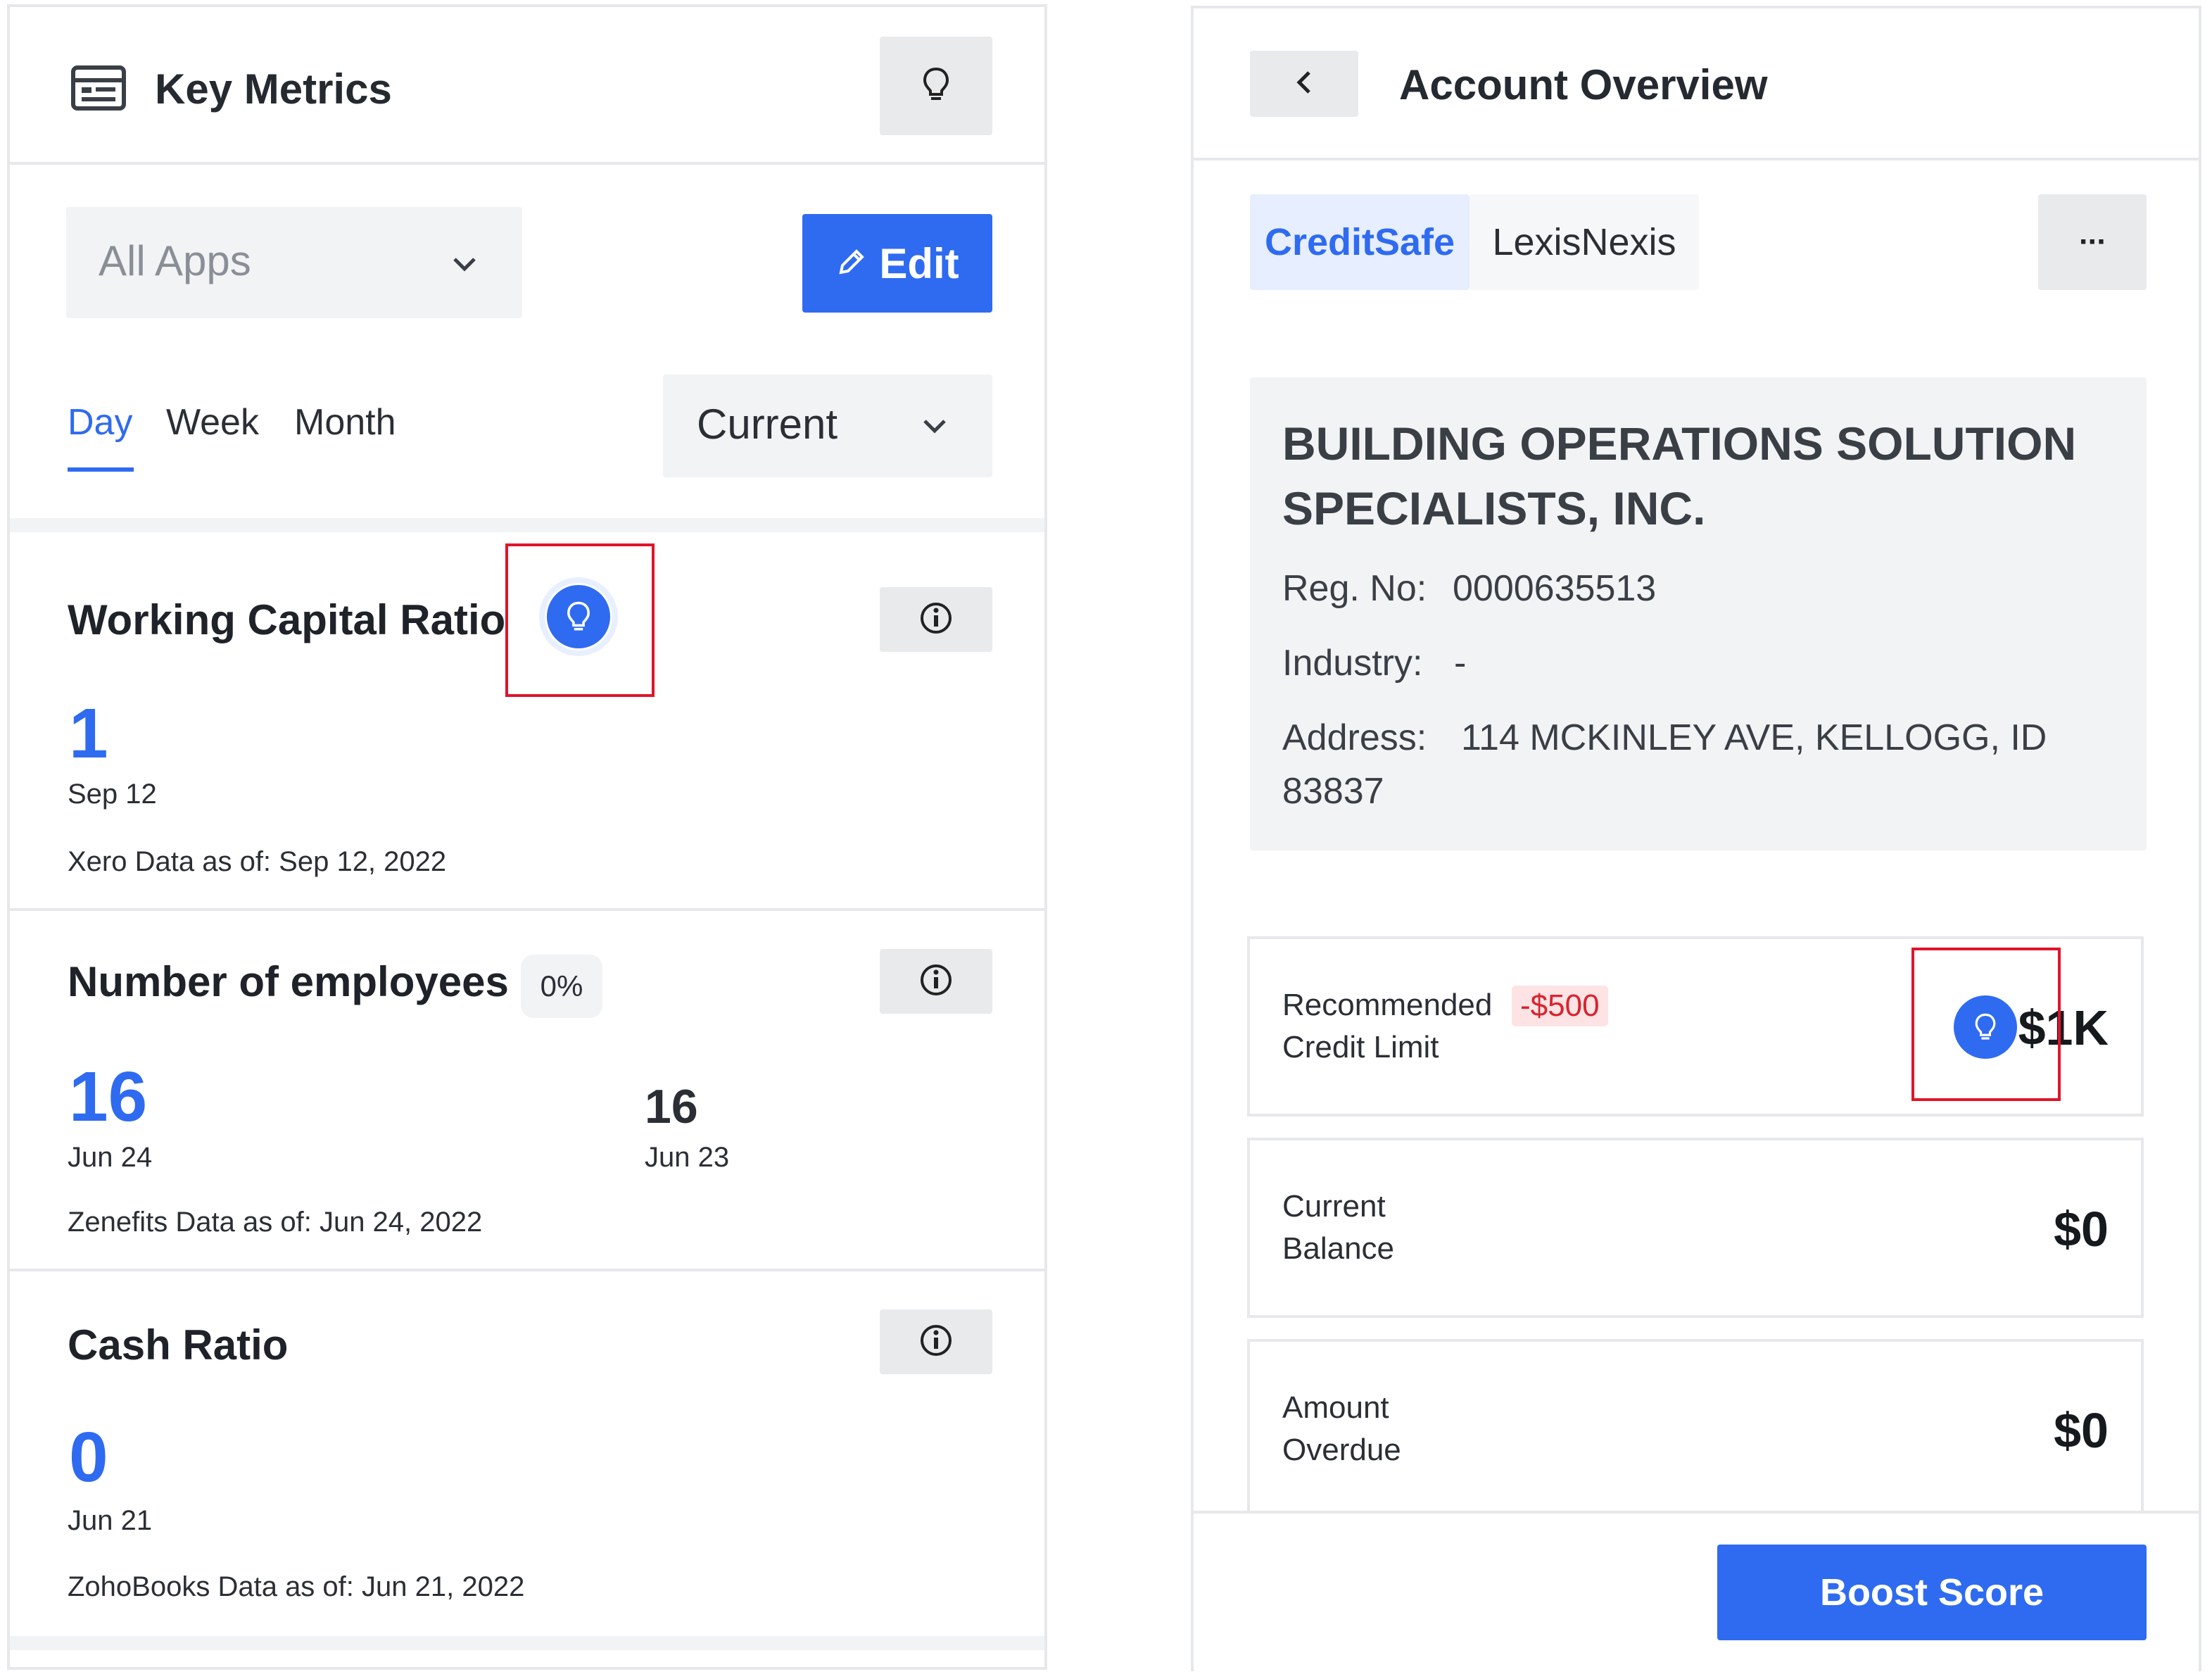 The height and width of the screenshot is (1679, 2212). I want to click on insights-button, so click(936, 86).